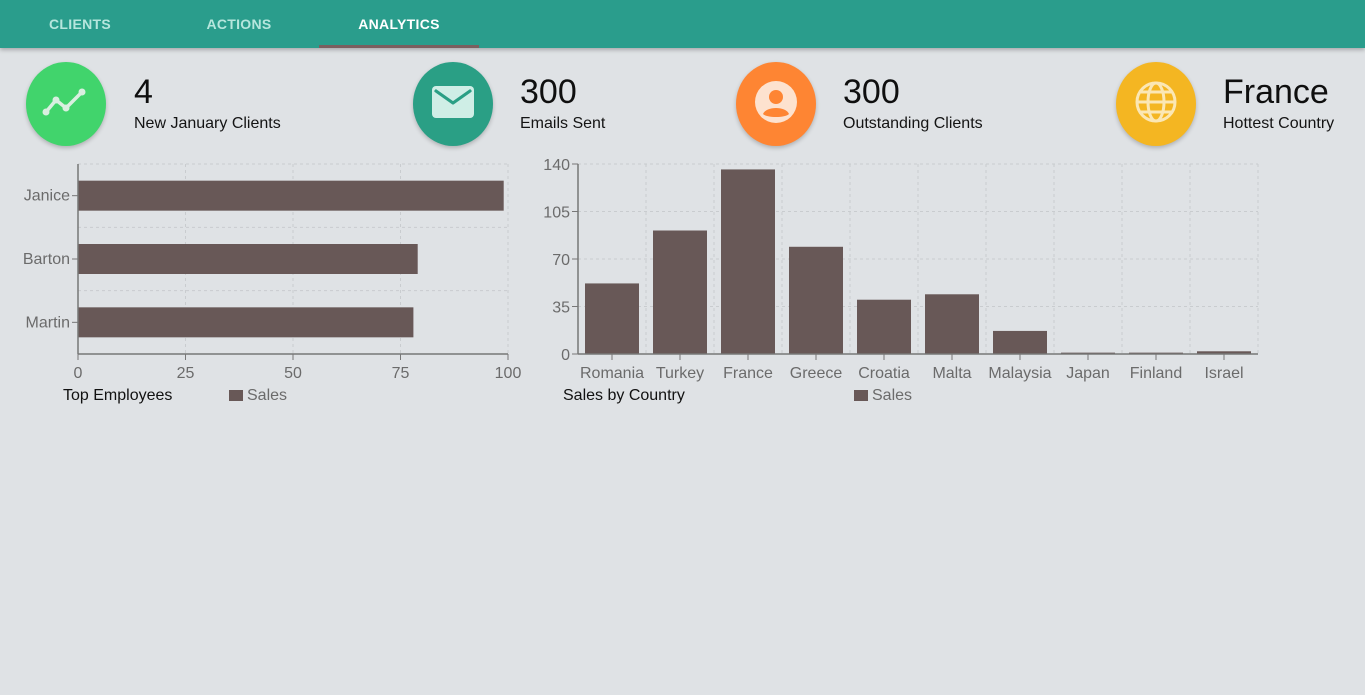 Image resolution: width=1365 pixels, height=695 pixels. What do you see at coordinates (561, 308) in the screenshot?
I see `tick-label: 35` at bounding box center [561, 308].